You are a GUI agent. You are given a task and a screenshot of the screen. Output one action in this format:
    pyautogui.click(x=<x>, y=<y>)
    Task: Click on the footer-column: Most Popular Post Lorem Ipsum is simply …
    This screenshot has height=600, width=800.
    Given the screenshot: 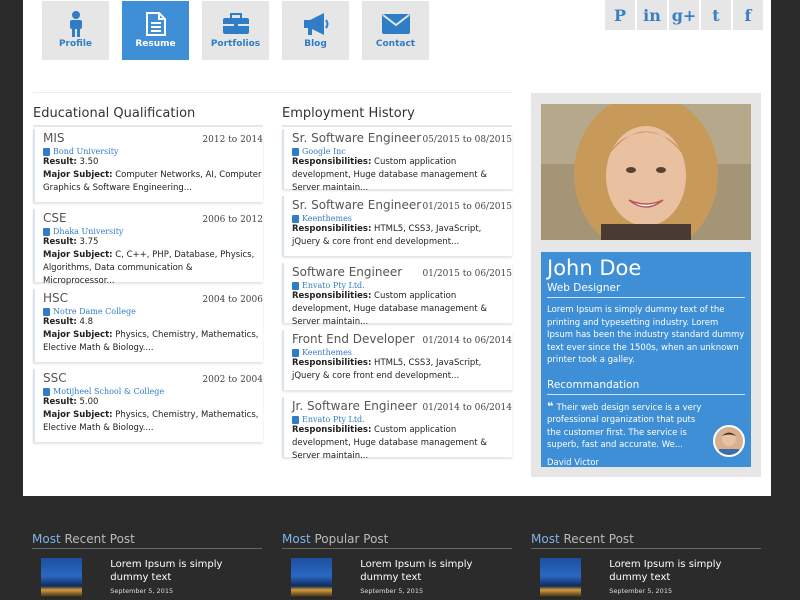 What is the action you would take?
    pyautogui.click(x=397, y=565)
    